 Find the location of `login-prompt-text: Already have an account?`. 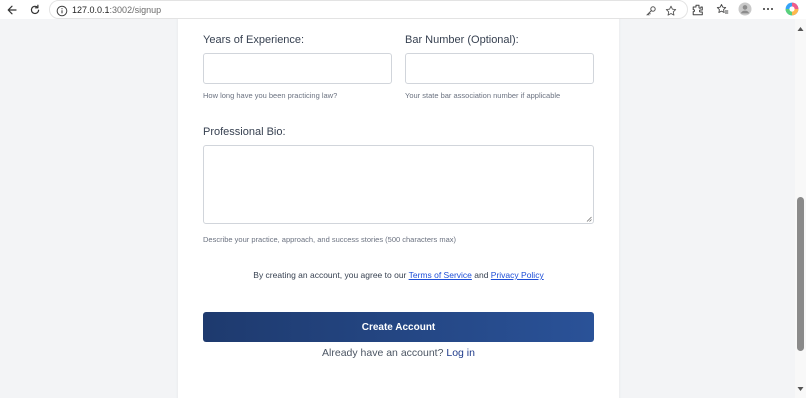

login-prompt-text: Already have an account? is located at coordinates (384, 353).